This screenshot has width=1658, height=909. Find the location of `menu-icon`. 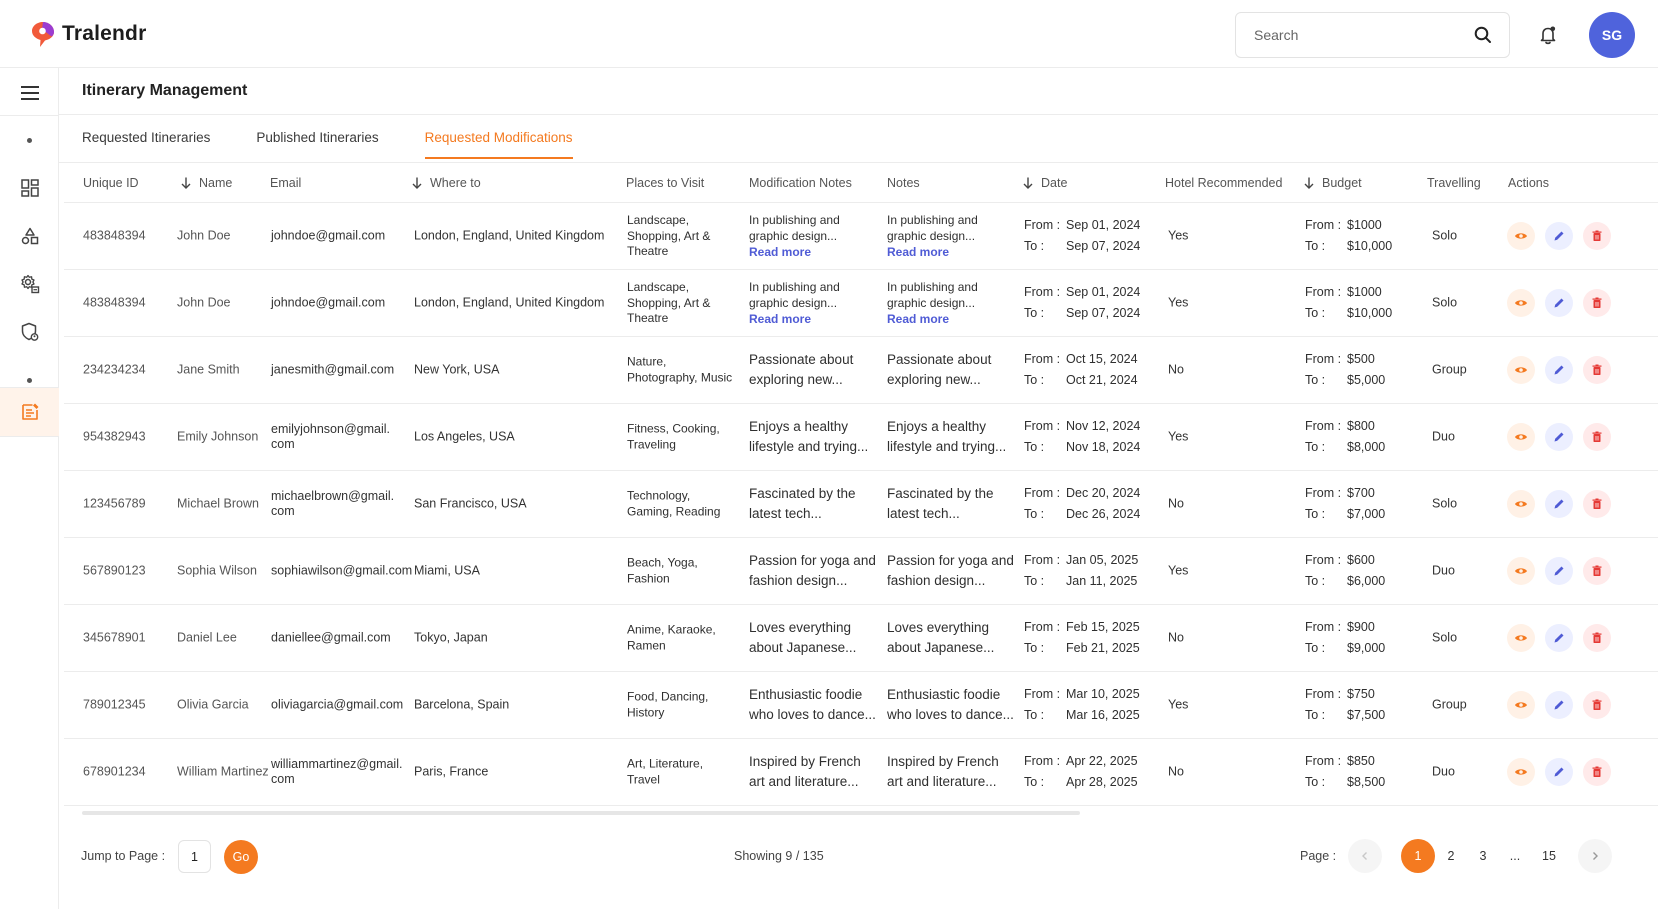

menu-icon is located at coordinates (29, 93).